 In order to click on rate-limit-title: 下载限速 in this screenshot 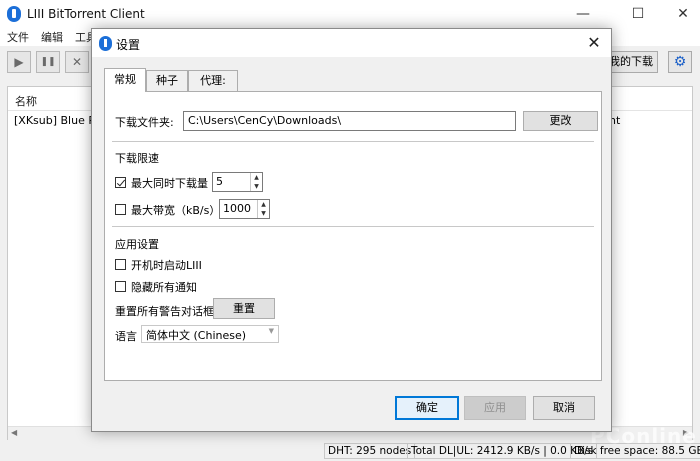, I will do `click(137, 158)`.